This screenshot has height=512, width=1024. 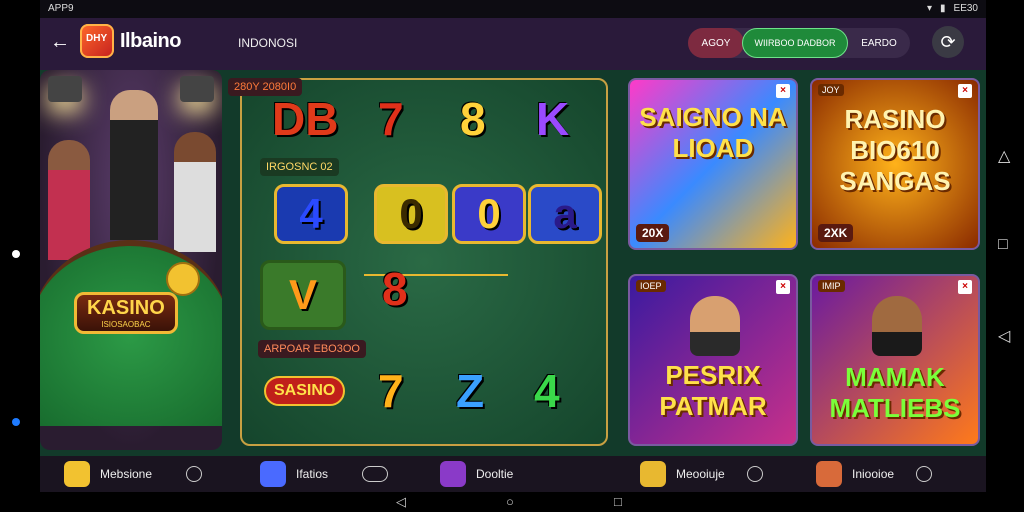 I want to click on symbol-v-box: V, so click(x=303, y=295).